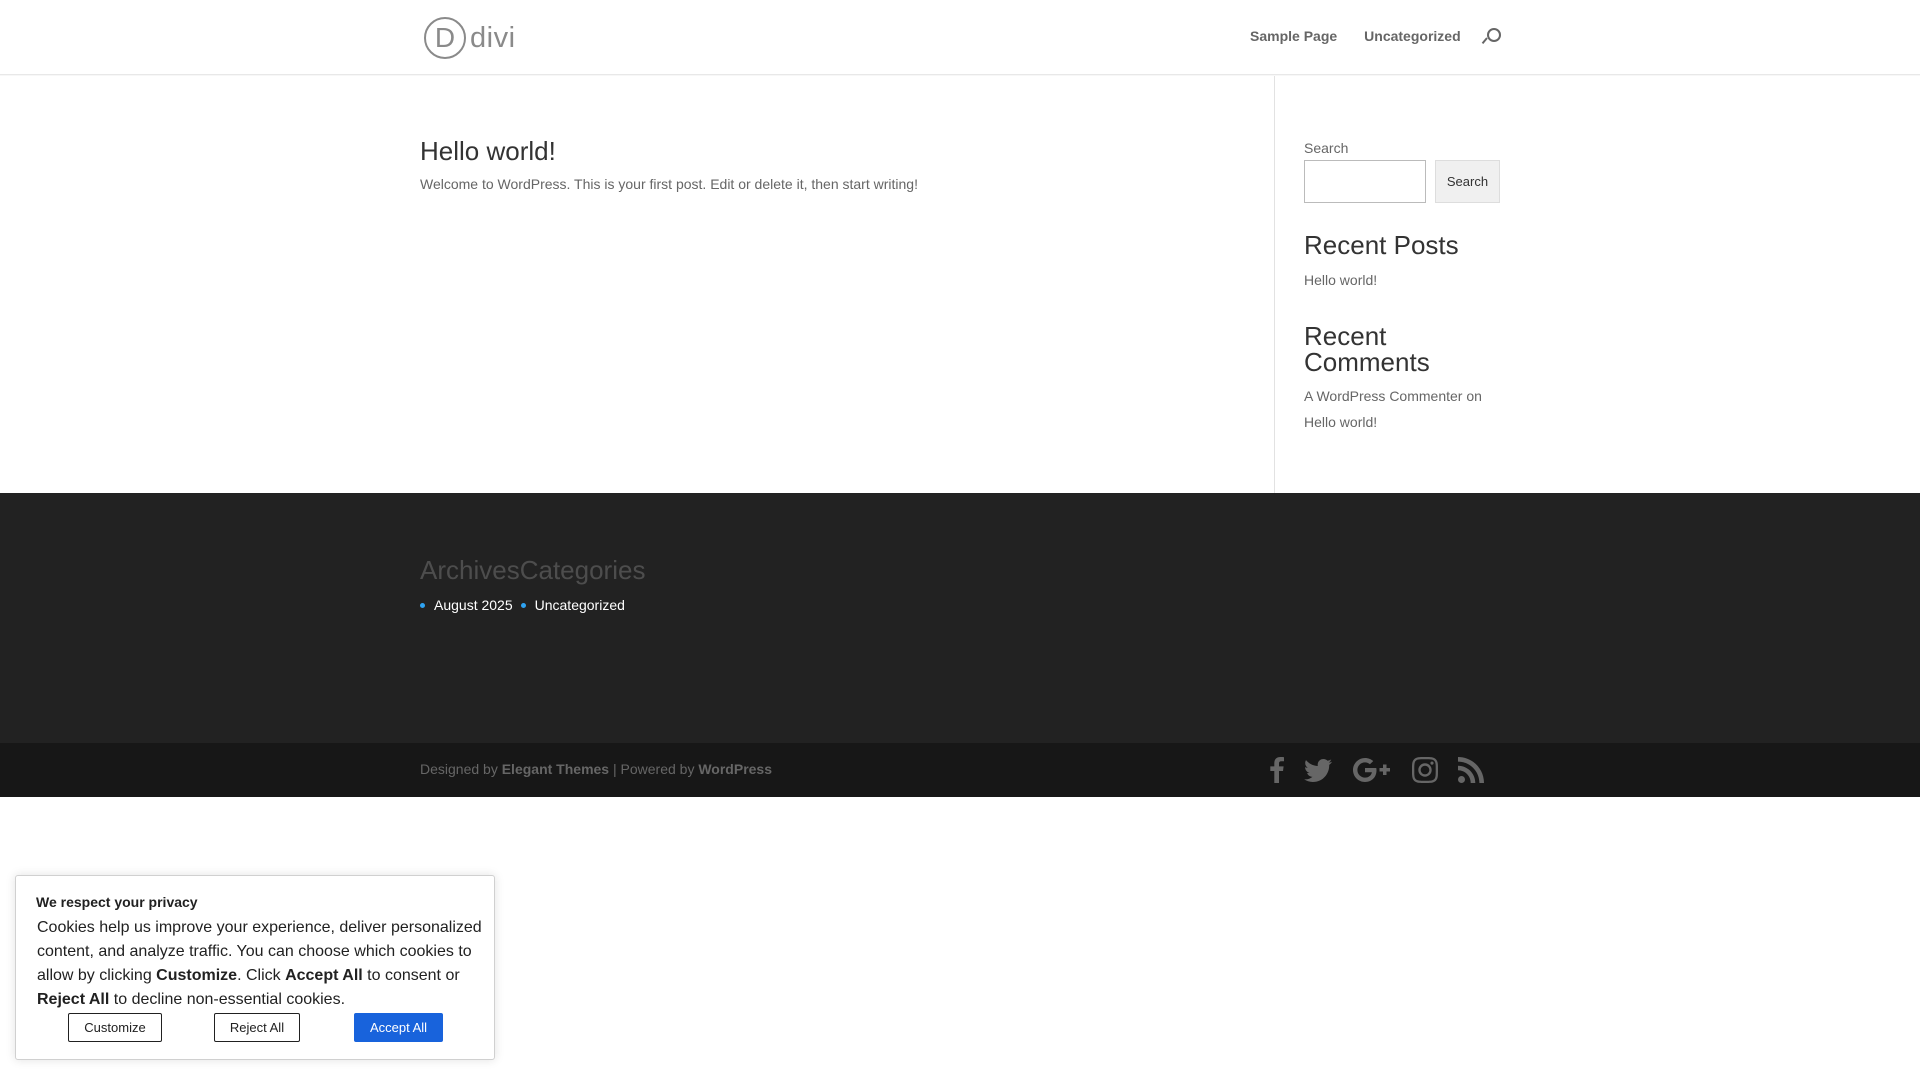 The height and width of the screenshot is (1080, 1920). What do you see at coordinates (488, 151) in the screenshot?
I see `post-title: Hello world!` at bounding box center [488, 151].